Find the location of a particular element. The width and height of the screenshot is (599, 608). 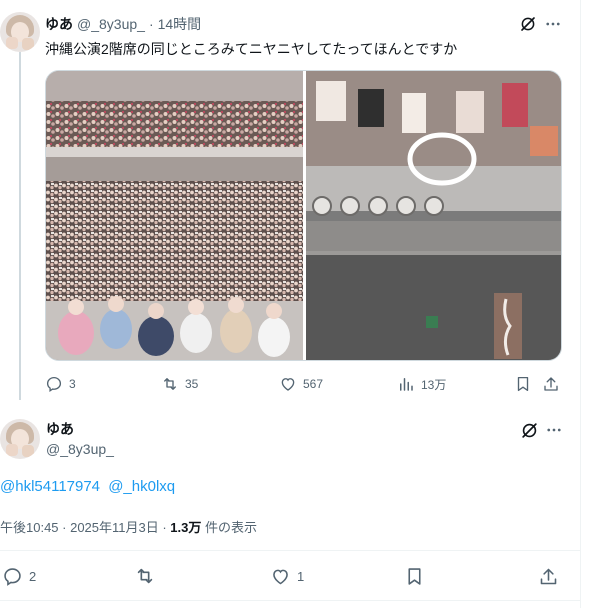

reply-view-count: 1.3万 is located at coordinates (186, 527).